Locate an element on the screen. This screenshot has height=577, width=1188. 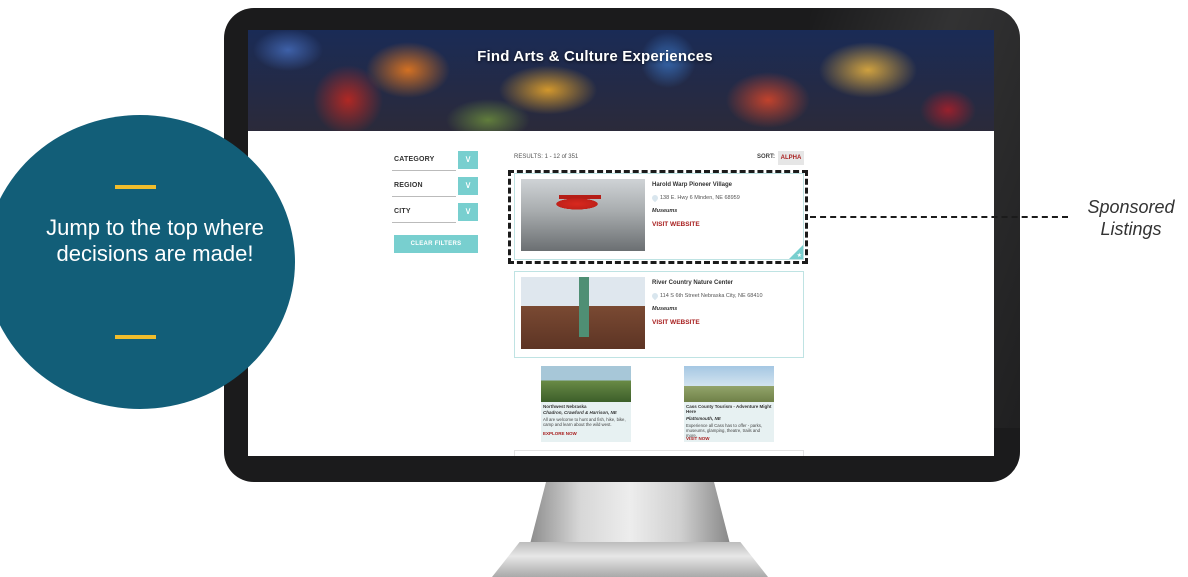
filter-label: CATEGORY is located at coordinates (414, 159).